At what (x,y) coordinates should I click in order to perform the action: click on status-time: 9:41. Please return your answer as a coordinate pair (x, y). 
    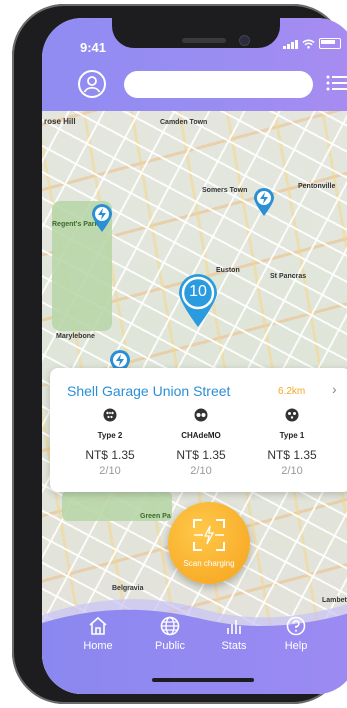
    Looking at the image, I should click on (93, 47).